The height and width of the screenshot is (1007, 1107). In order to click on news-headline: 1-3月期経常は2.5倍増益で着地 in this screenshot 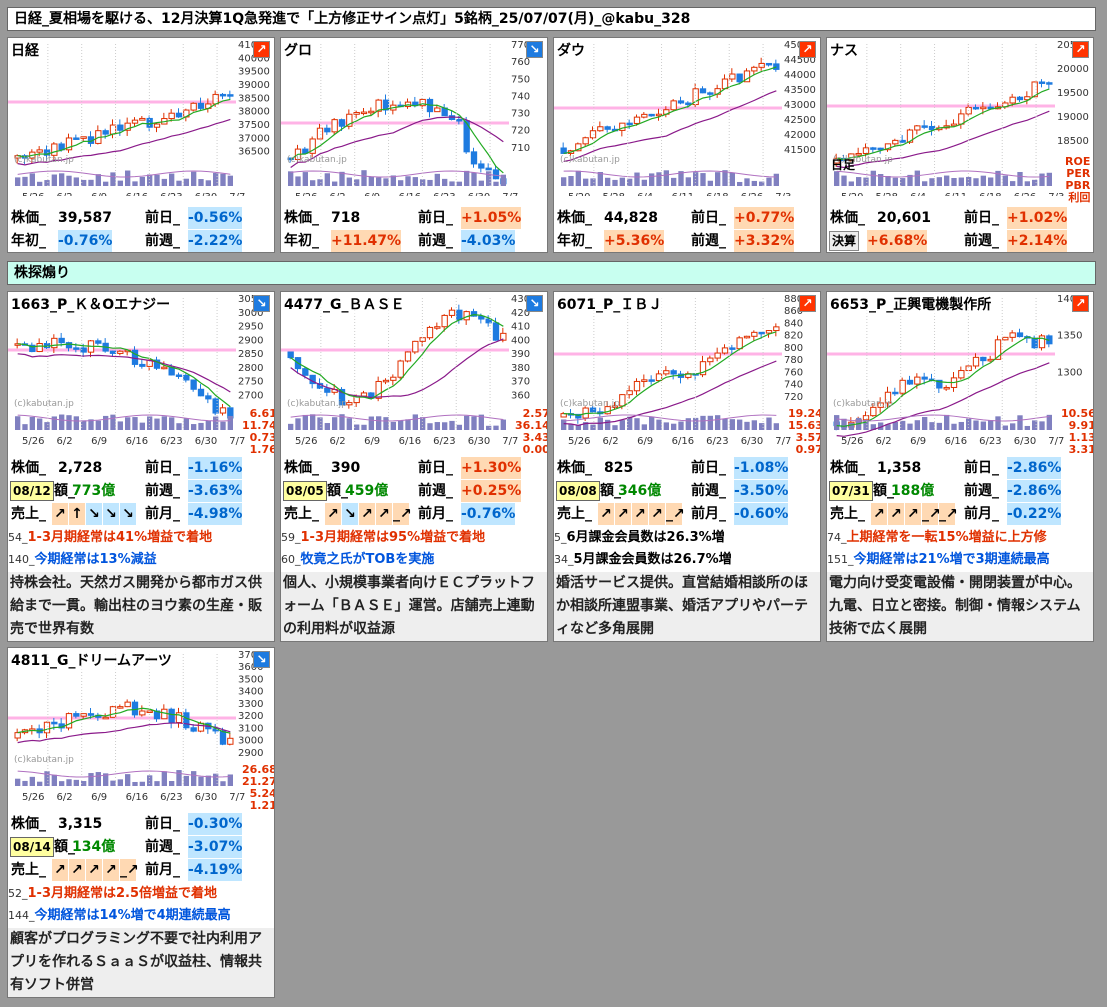, I will do `click(123, 893)`.